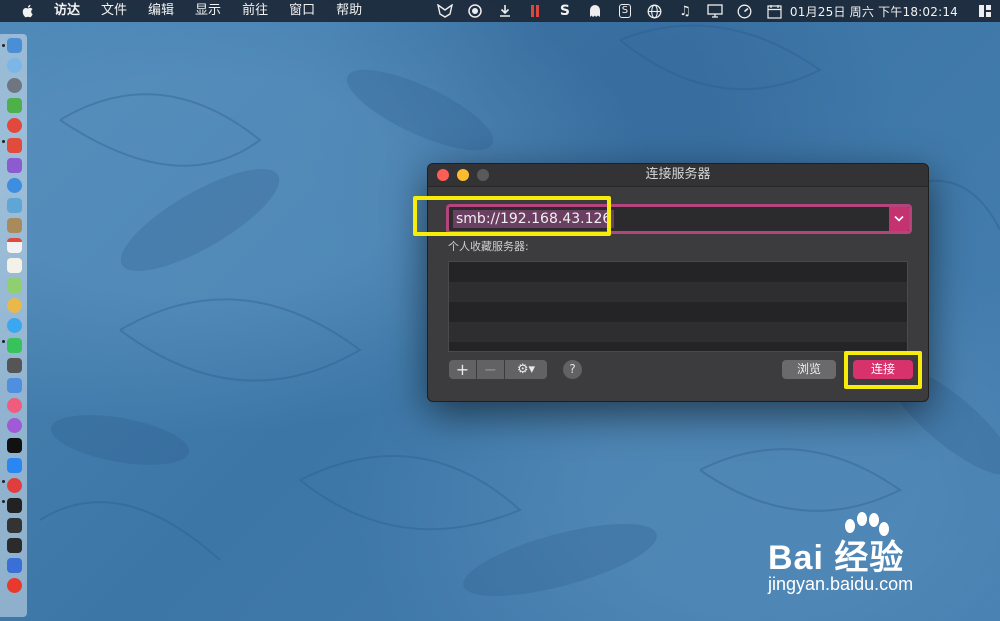 This screenshot has height=621, width=1000. I want to click on notification-center-icon, so click(985, 11).